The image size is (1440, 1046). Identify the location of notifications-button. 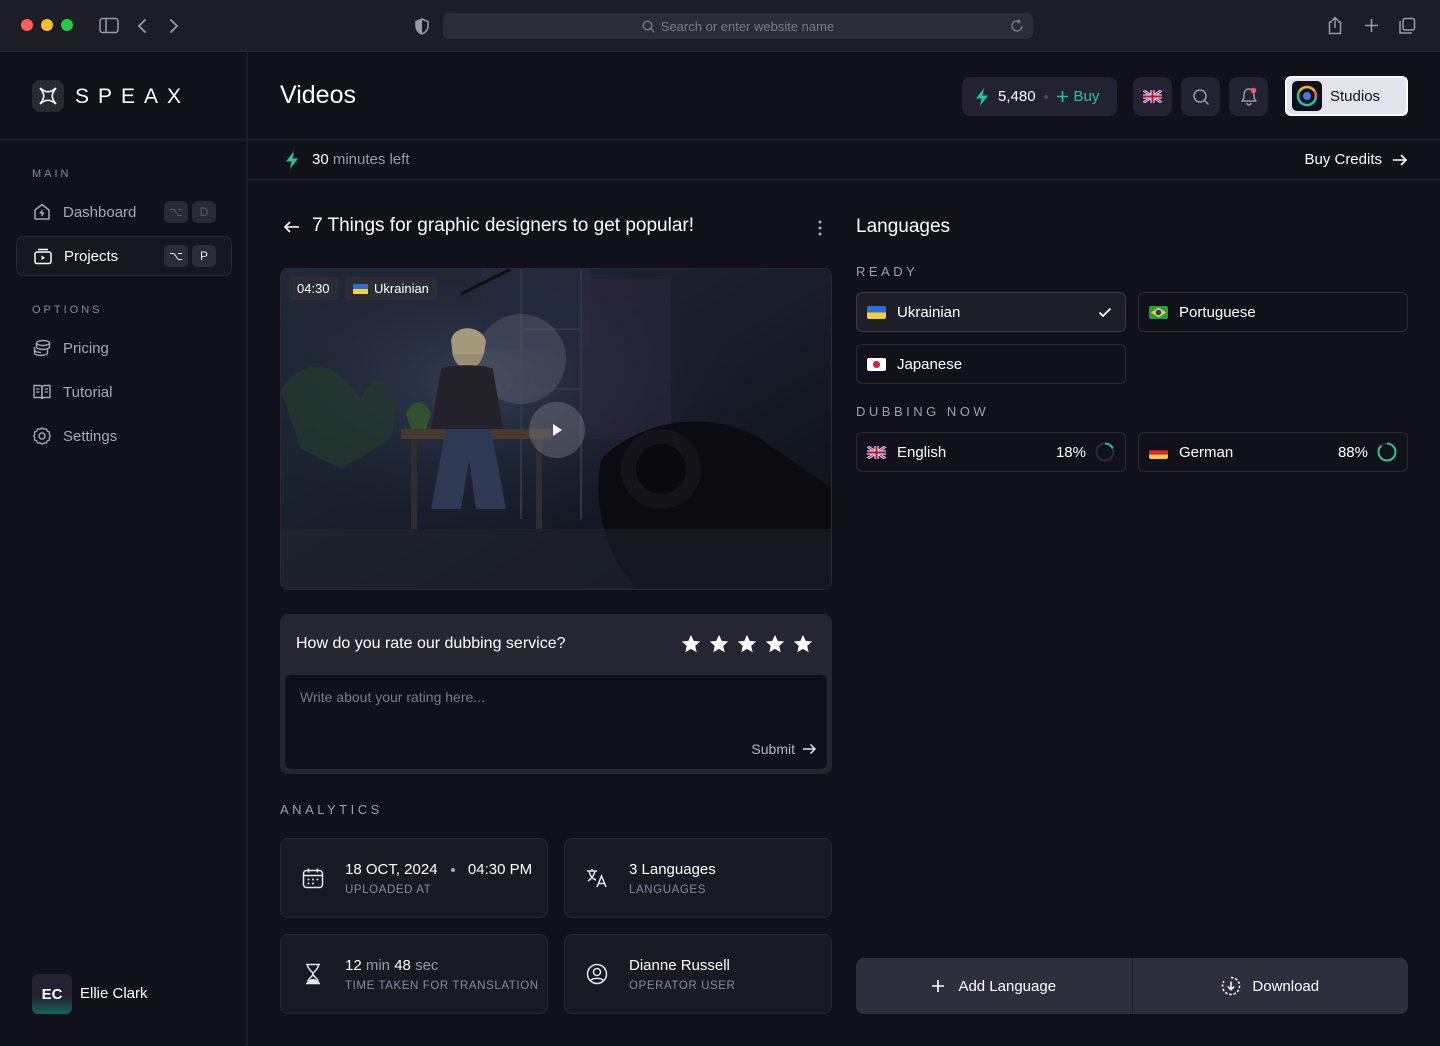
(1248, 96).